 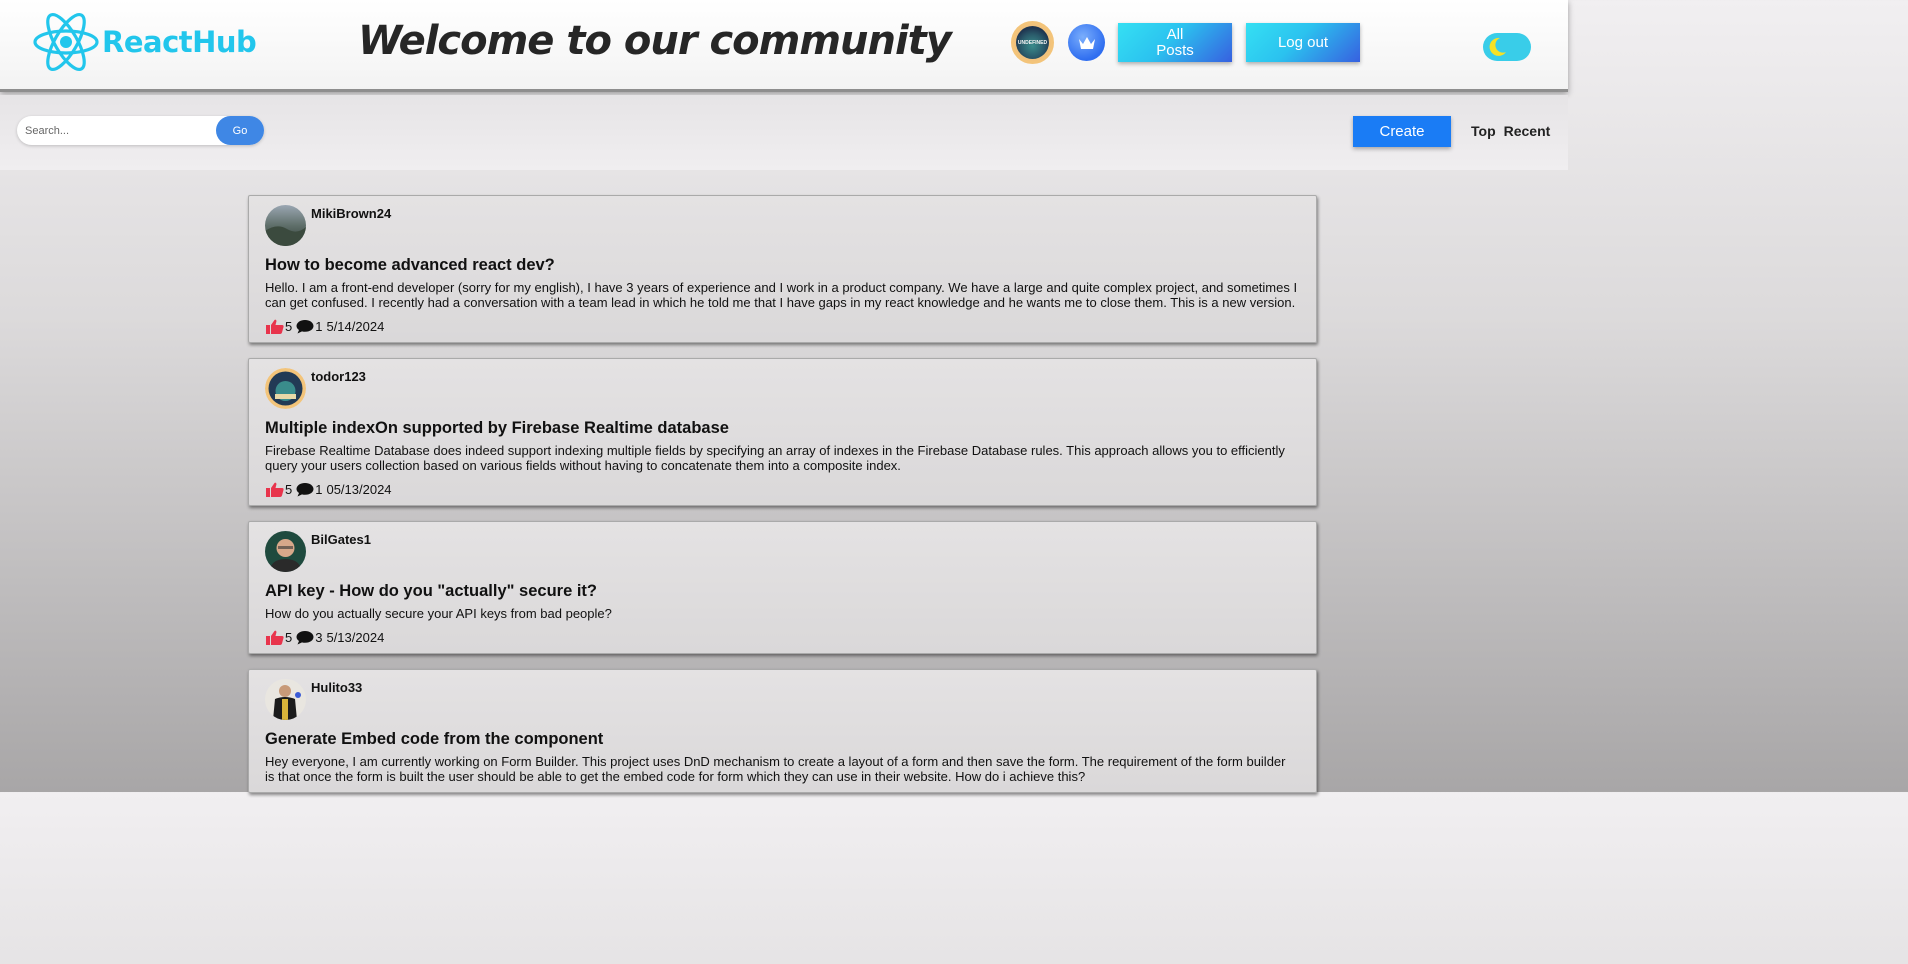 What do you see at coordinates (1175, 34) in the screenshot?
I see `all-posts-label-line1: All` at bounding box center [1175, 34].